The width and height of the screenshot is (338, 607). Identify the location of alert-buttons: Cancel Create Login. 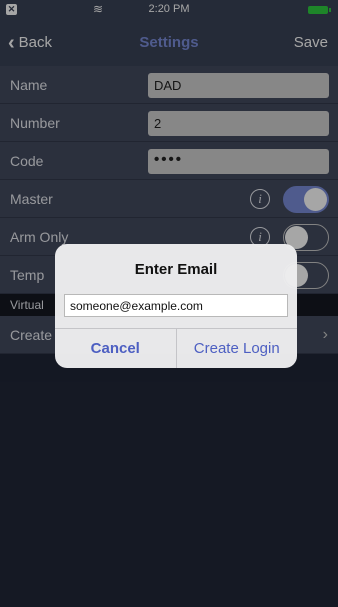
(176, 348).